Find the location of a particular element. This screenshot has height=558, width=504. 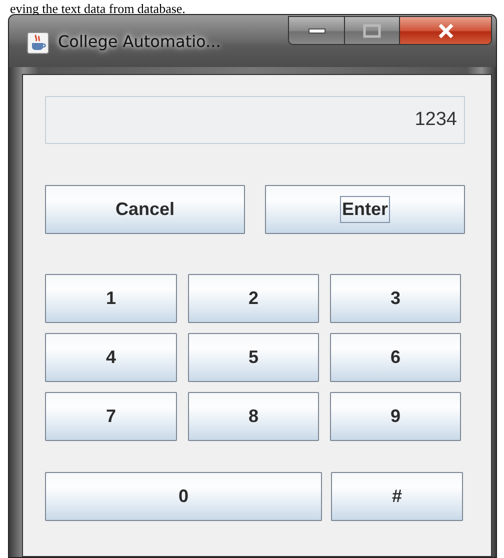

maximize-button is located at coordinates (372, 30).